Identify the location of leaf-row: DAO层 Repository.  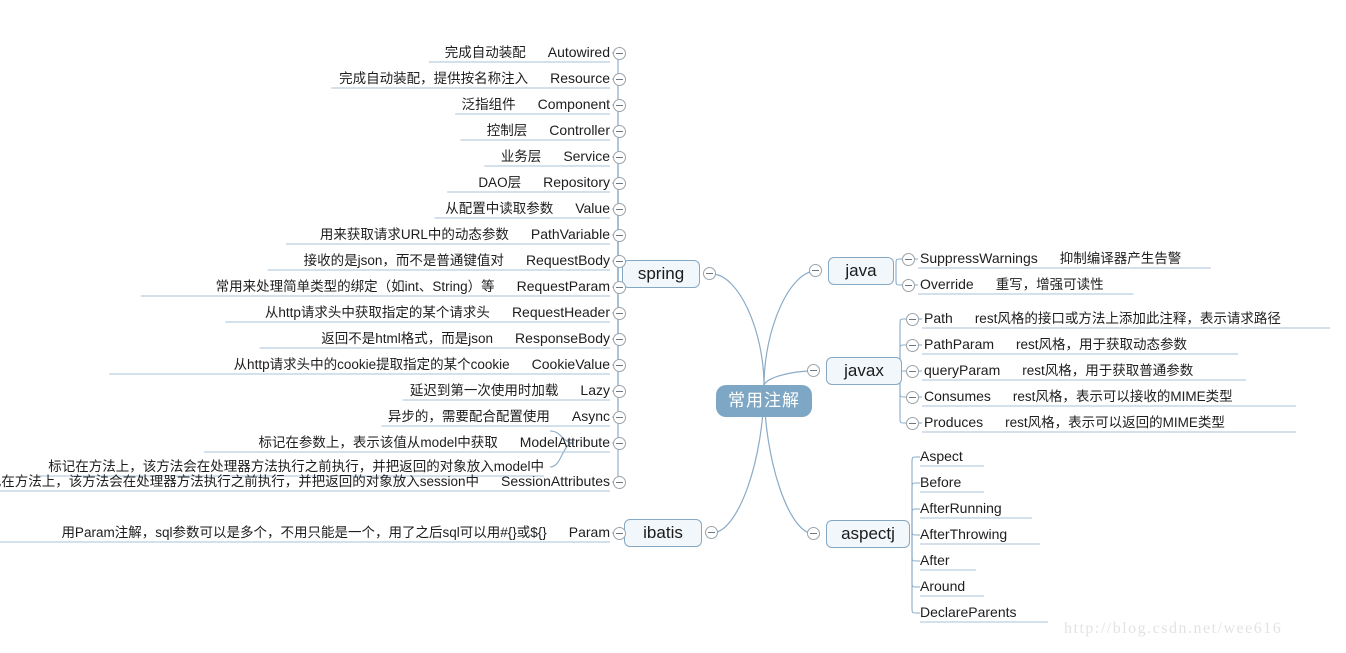
(544, 182).